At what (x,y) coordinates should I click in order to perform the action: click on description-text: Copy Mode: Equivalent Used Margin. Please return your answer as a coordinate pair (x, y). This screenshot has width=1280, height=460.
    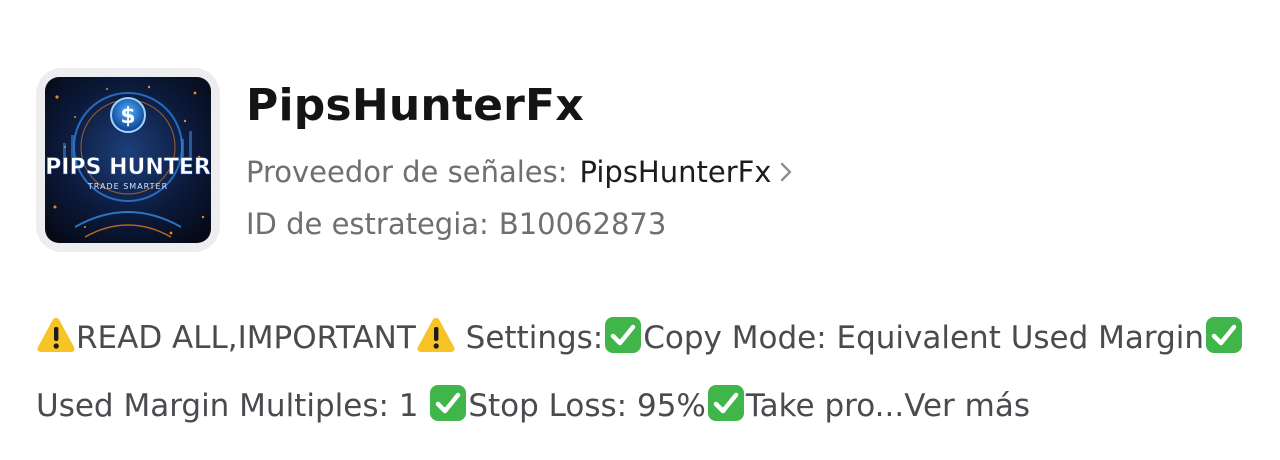
    Looking at the image, I should click on (924, 338).